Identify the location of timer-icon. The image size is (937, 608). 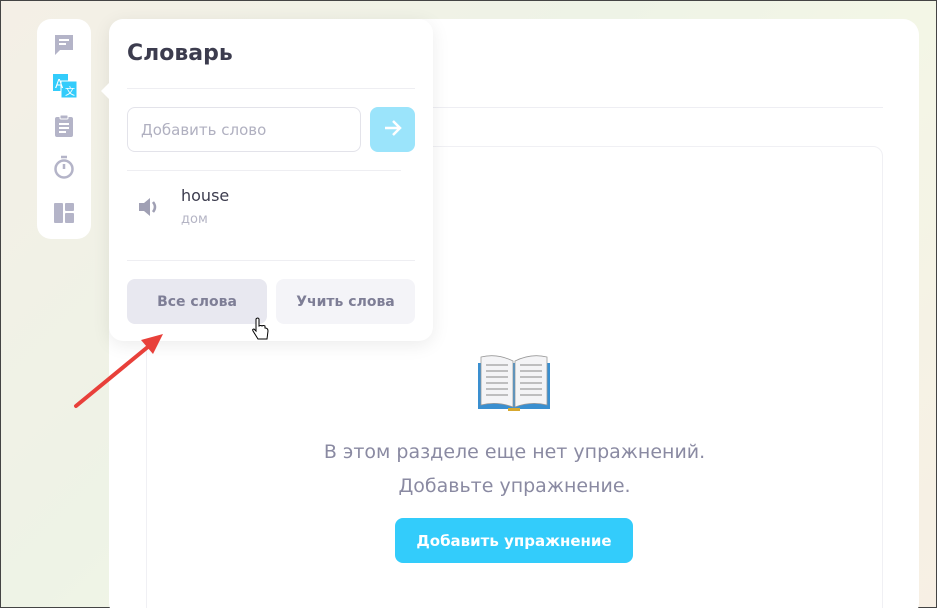
(64, 167).